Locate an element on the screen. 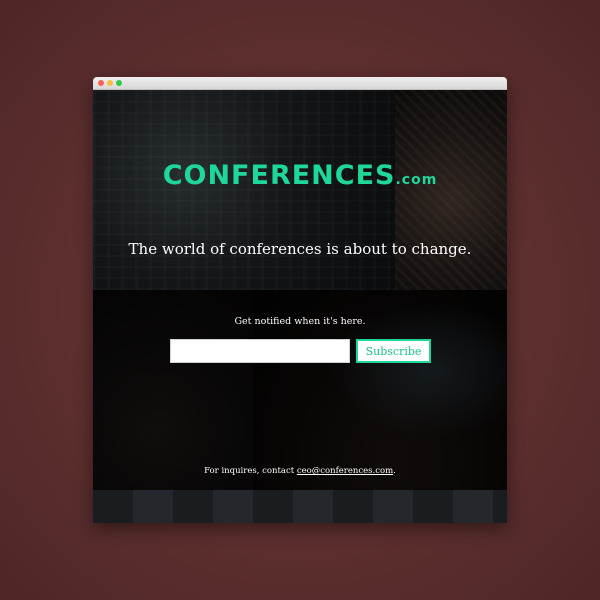 The height and width of the screenshot is (600, 600). zoom-dot-icon is located at coordinates (119, 83).